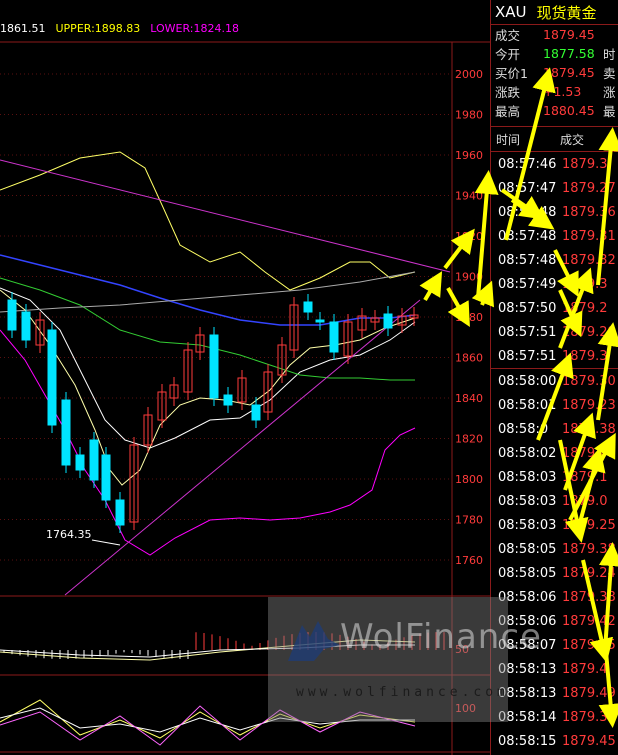  Describe the element at coordinates (589, 381) in the screenshot. I see `tick-price: 1879.30` at that location.